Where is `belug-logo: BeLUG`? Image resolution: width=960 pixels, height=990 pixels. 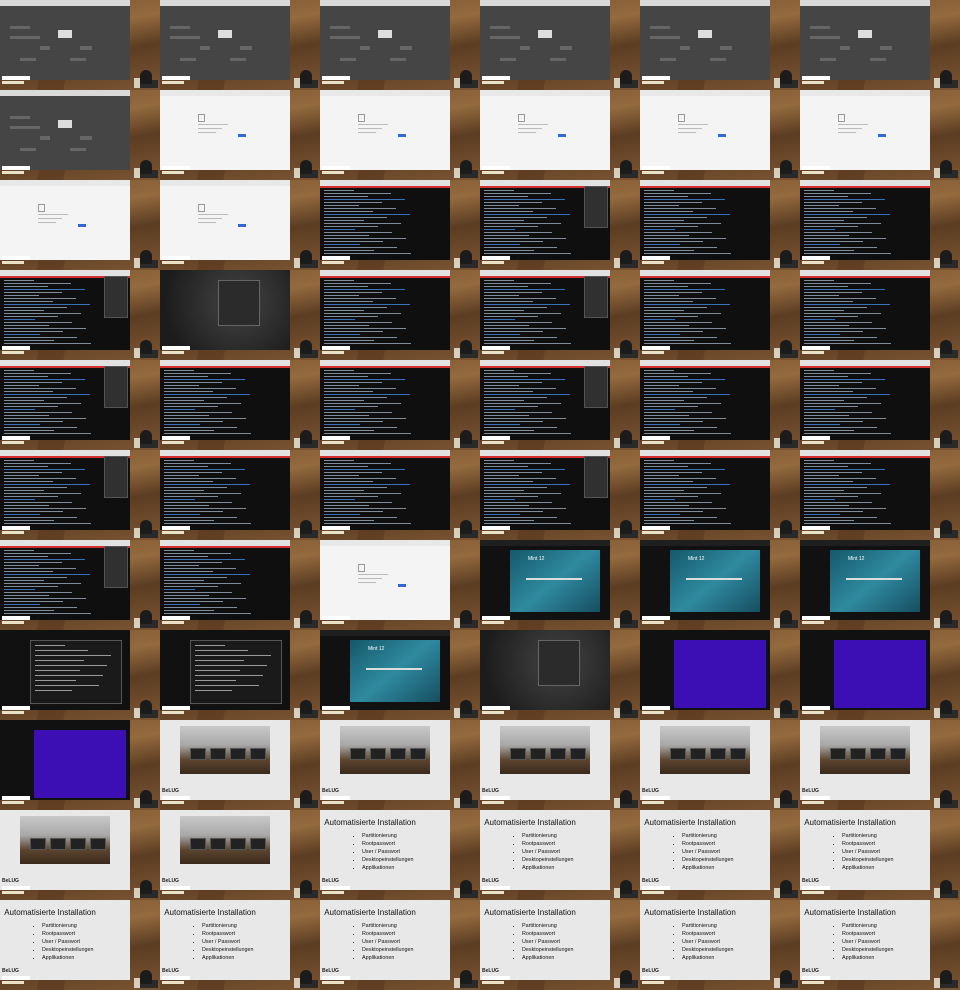
belug-logo: BeLUG is located at coordinates (170, 791).